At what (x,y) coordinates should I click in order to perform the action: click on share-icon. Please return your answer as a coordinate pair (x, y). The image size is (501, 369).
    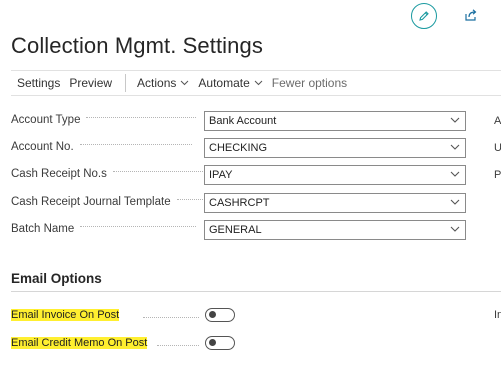
    Looking at the image, I should click on (471, 15).